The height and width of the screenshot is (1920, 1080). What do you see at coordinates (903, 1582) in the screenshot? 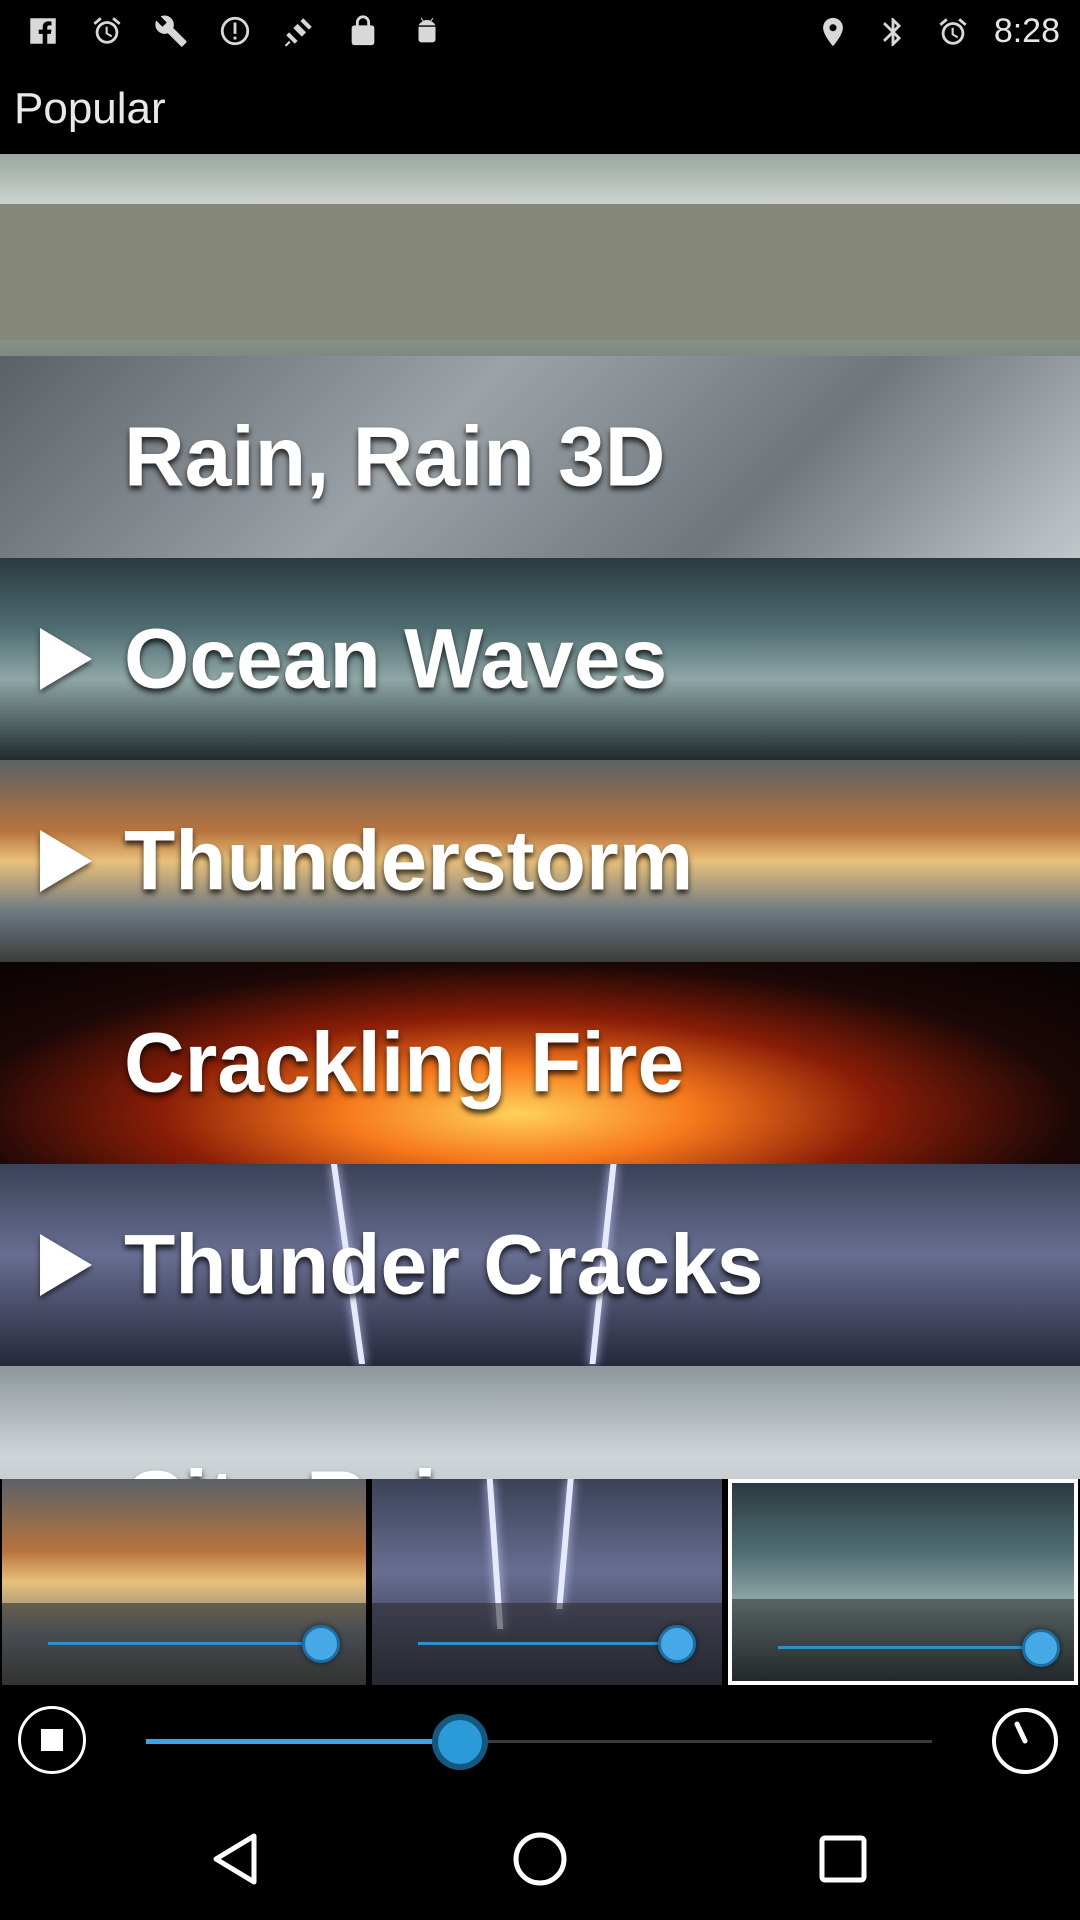
I see `mixer-thumb-ocean-waves` at bounding box center [903, 1582].